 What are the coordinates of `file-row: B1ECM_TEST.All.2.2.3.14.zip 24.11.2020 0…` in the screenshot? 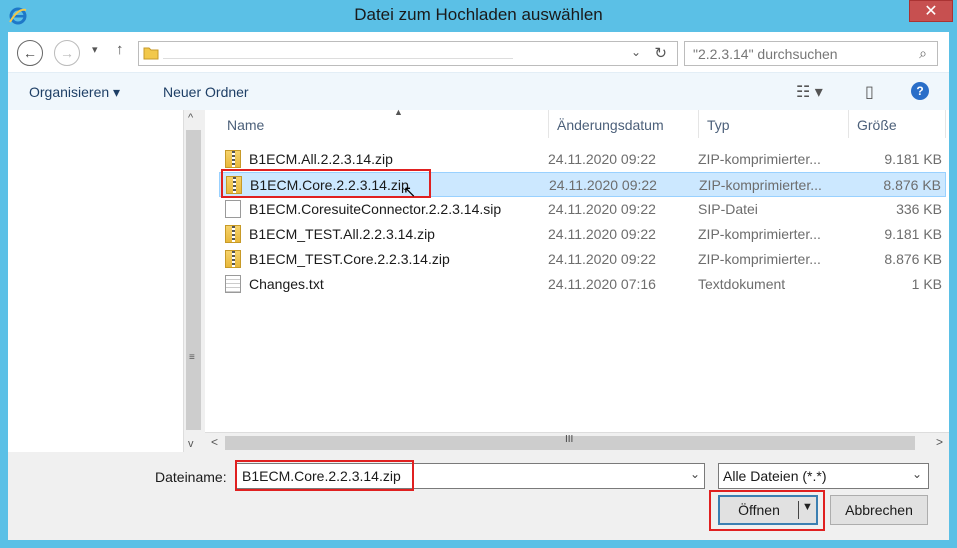 It's located at (582, 234).